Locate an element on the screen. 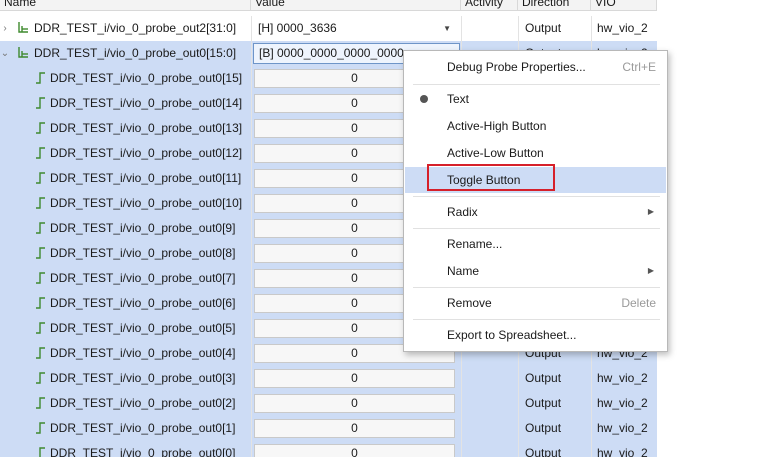 This screenshot has height=457, width=772. column-header-direction: Direction is located at coordinates (554, 5).